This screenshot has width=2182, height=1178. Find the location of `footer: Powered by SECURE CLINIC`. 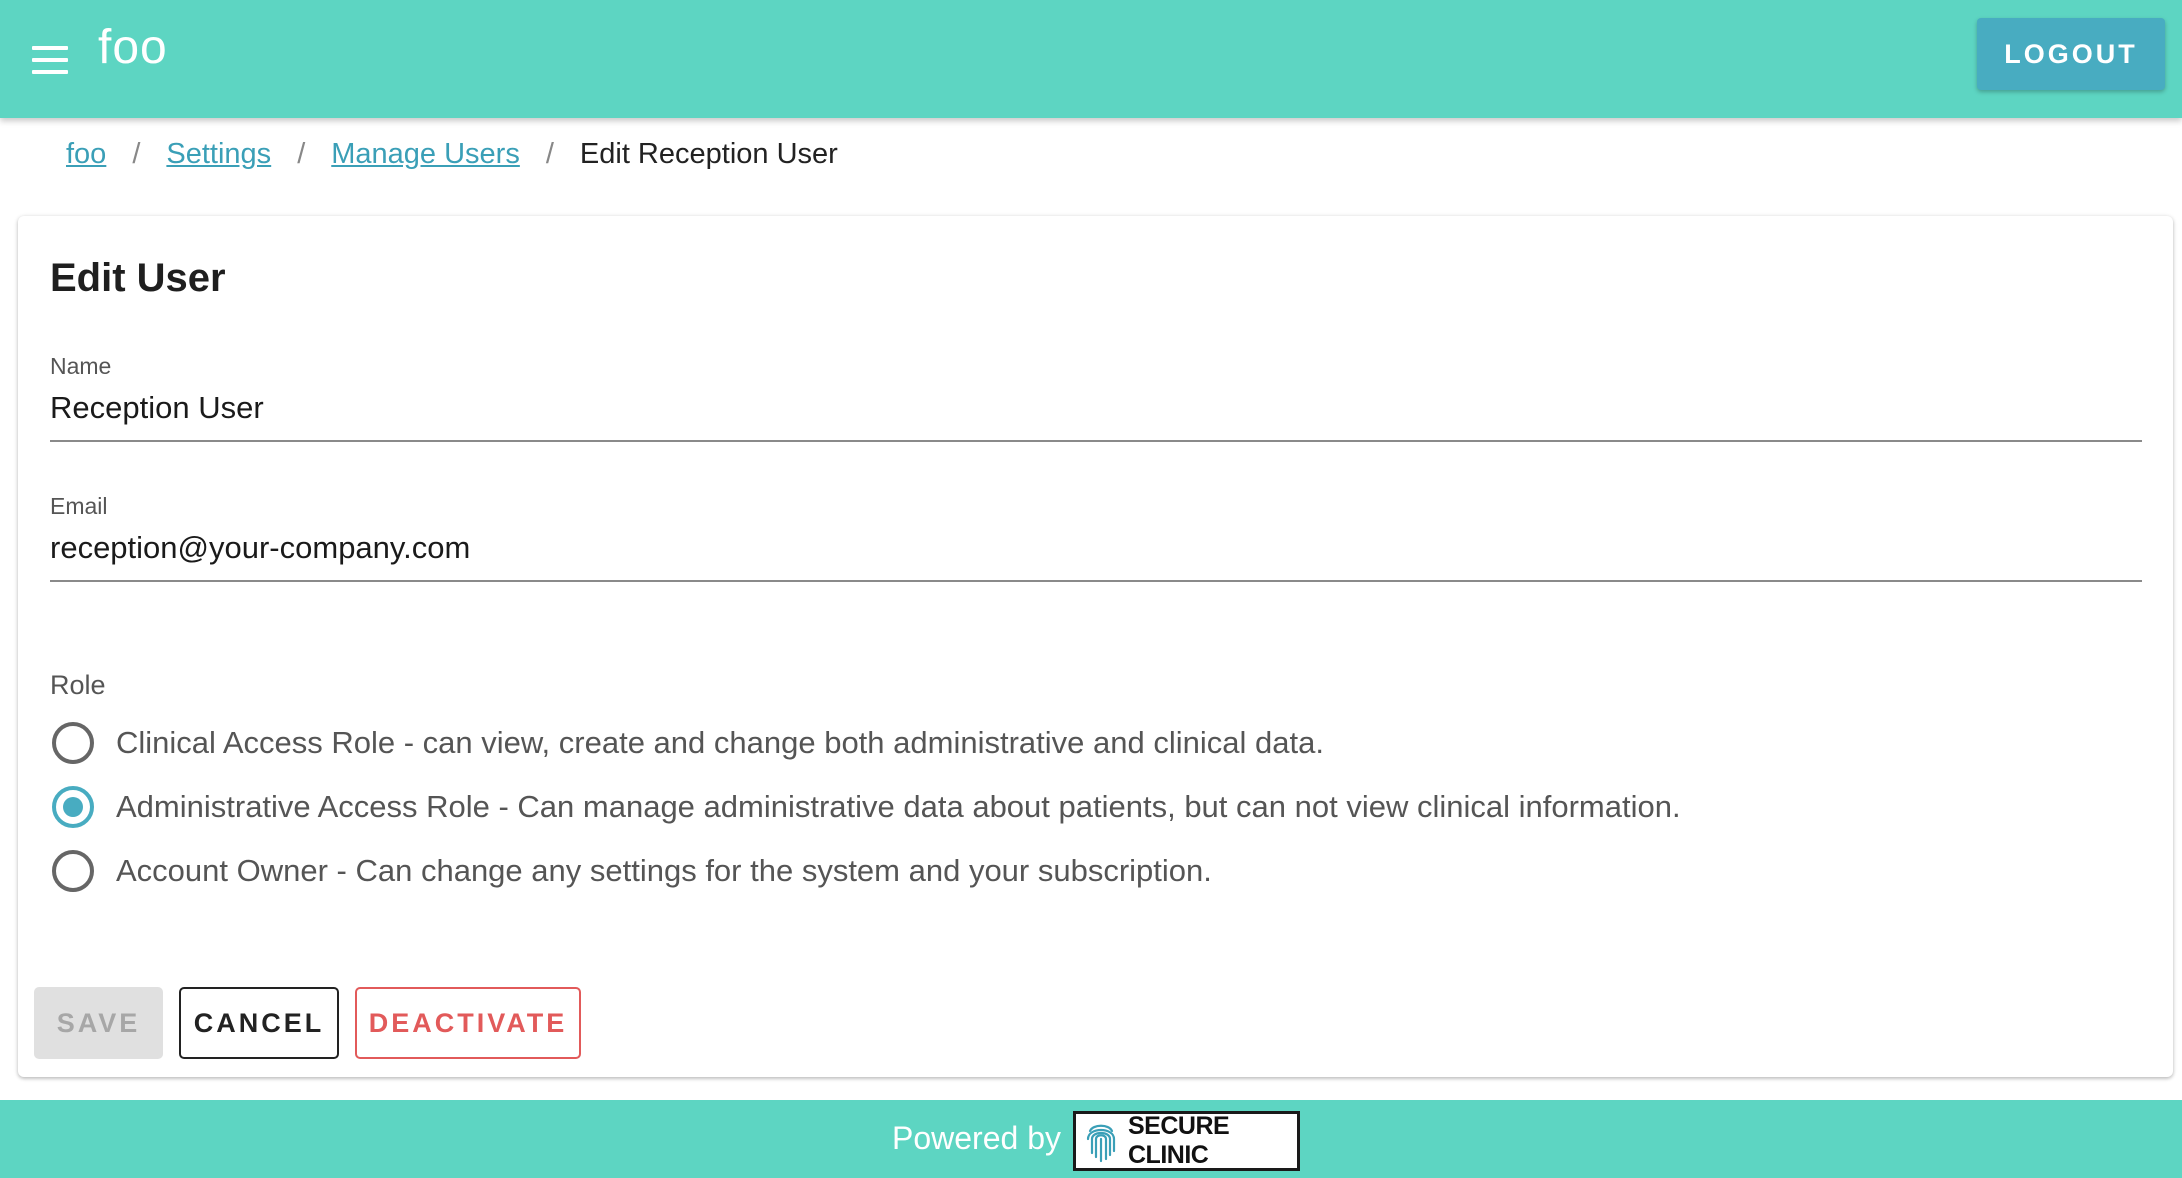

footer: Powered by SECURE CLINIC is located at coordinates (1091, 1139).